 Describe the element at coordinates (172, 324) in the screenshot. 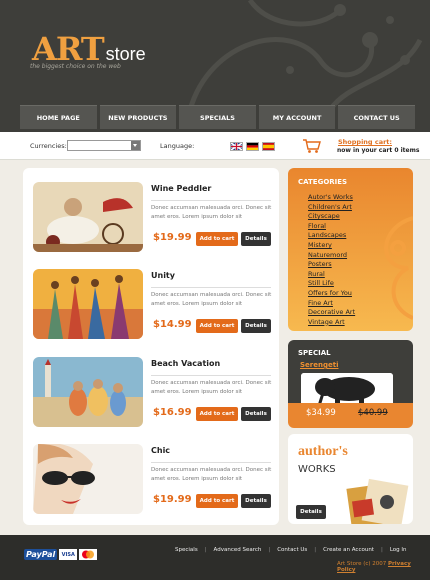

I see `product-price: $14.99` at that location.